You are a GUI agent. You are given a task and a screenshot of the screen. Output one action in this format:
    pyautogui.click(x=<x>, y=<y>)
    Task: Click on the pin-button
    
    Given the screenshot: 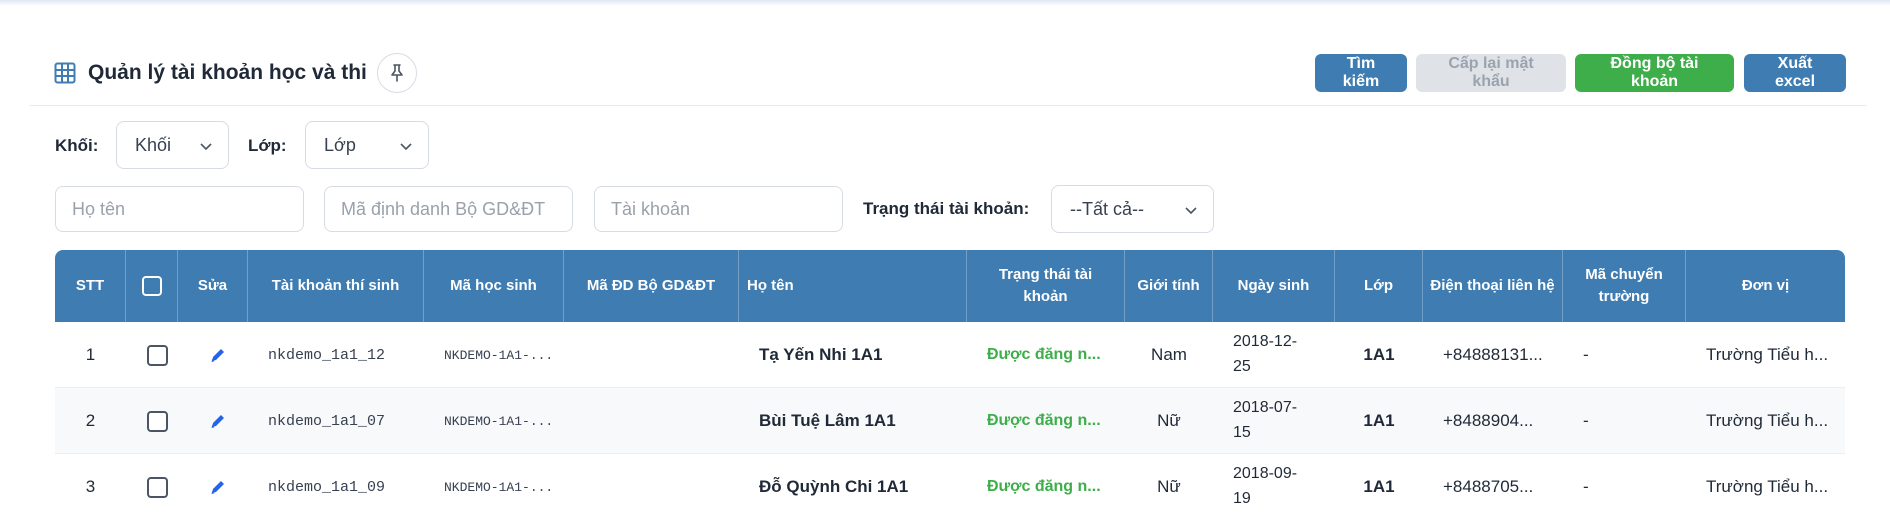 What is the action you would take?
    pyautogui.click(x=396, y=73)
    